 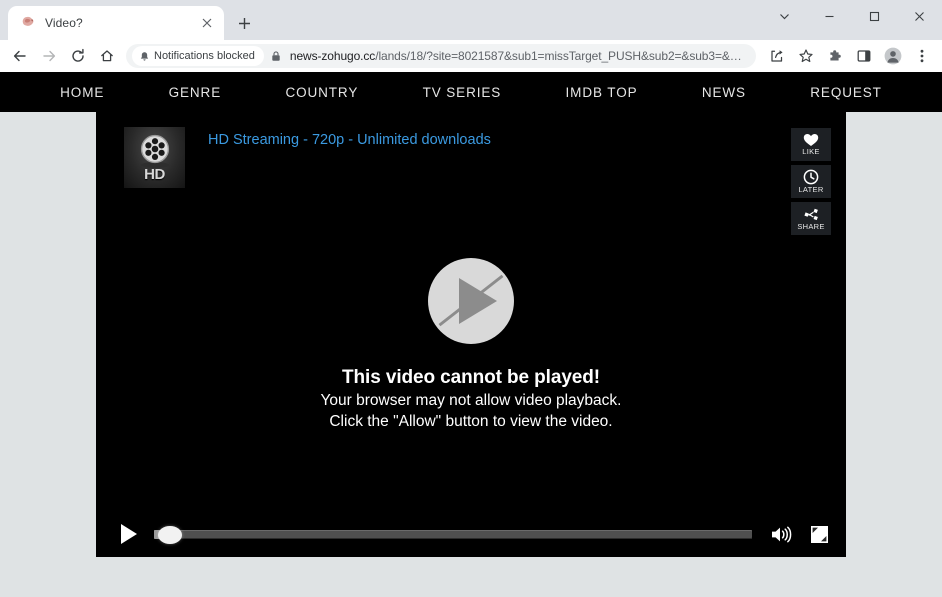 What do you see at coordinates (835, 56) in the screenshot?
I see `extensions-puzzle-icon` at bounding box center [835, 56].